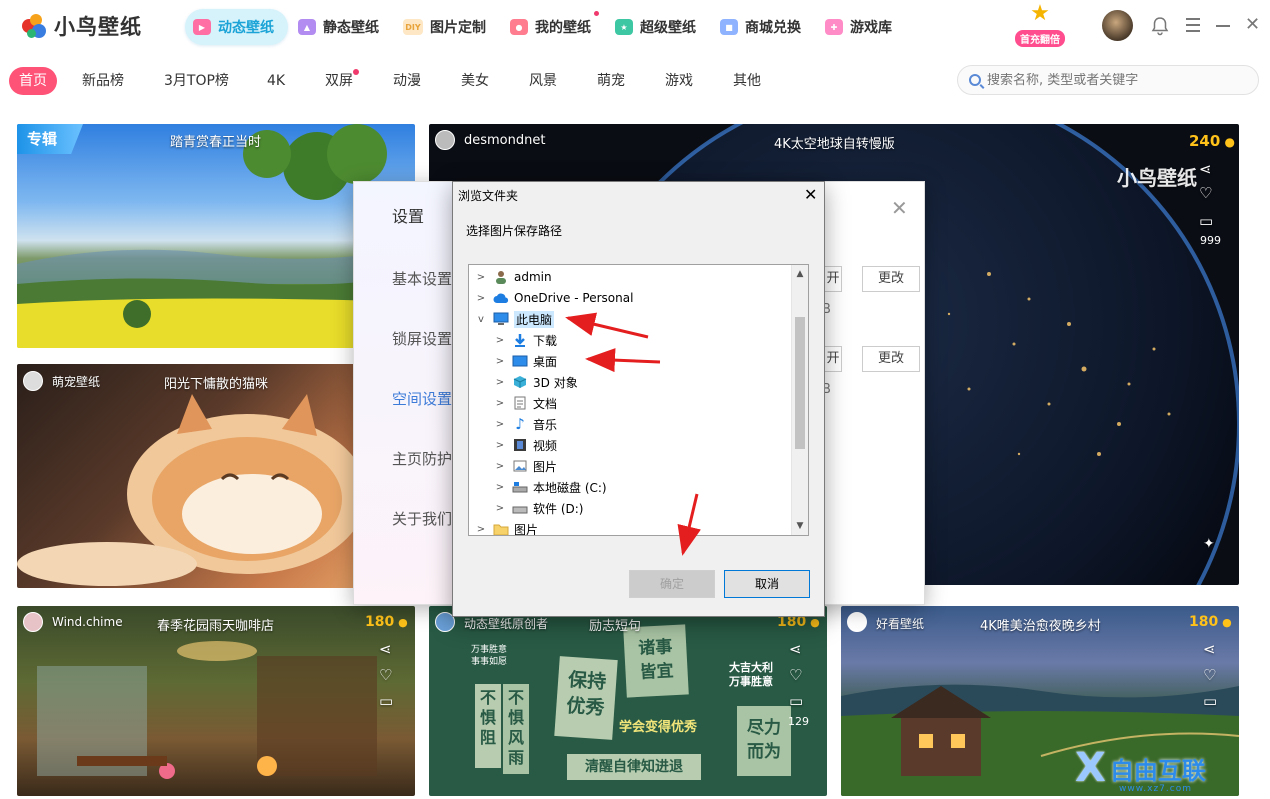 The width and height of the screenshot is (1270, 799). What do you see at coordinates (401, 622) in the screenshot?
I see `coin-icon: ●` at bounding box center [401, 622].